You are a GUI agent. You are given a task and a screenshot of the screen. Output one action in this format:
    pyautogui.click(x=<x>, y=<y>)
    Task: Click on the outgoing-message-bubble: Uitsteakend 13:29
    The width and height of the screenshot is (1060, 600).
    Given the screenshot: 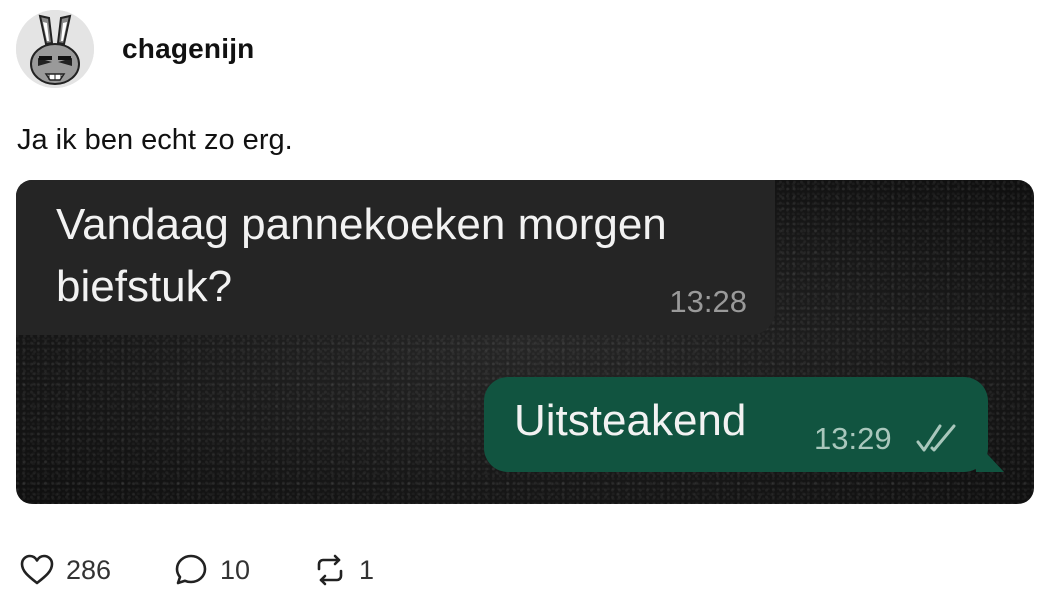 What is the action you would take?
    pyautogui.click(x=744, y=424)
    